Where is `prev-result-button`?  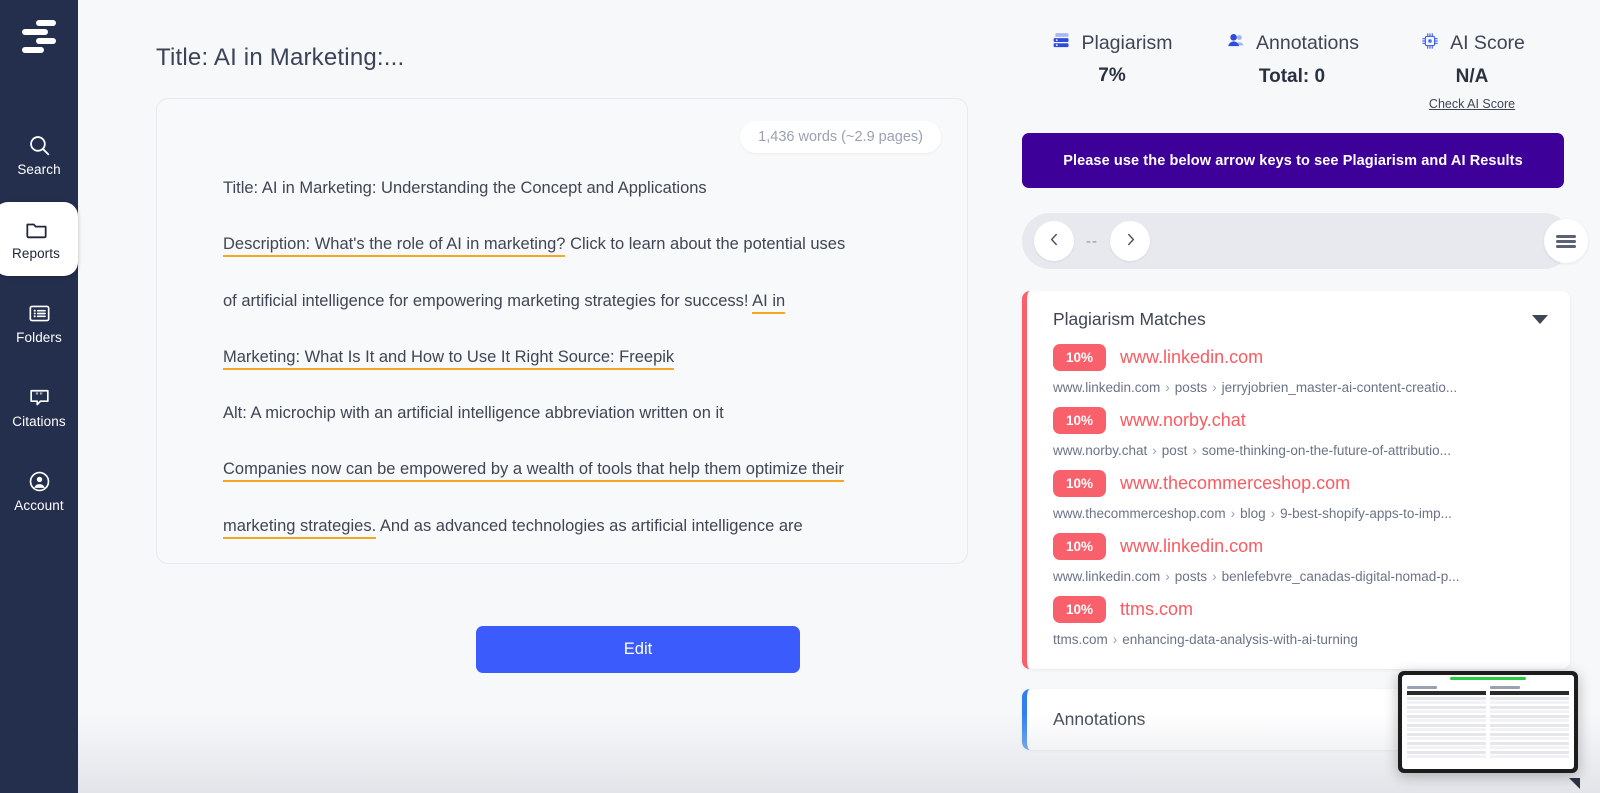
prev-result-button is located at coordinates (1054, 241).